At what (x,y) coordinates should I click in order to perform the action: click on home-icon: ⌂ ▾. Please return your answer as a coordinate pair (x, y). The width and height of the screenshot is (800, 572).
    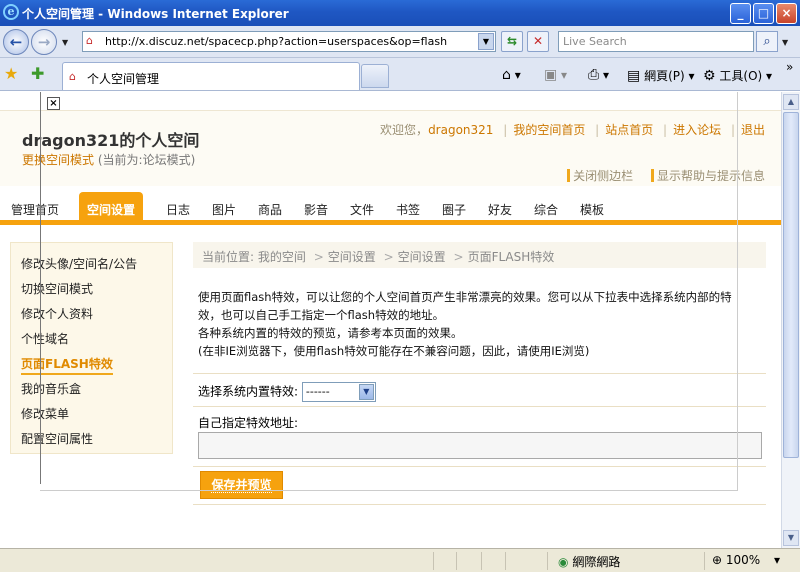
    Looking at the image, I should click on (511, 75).